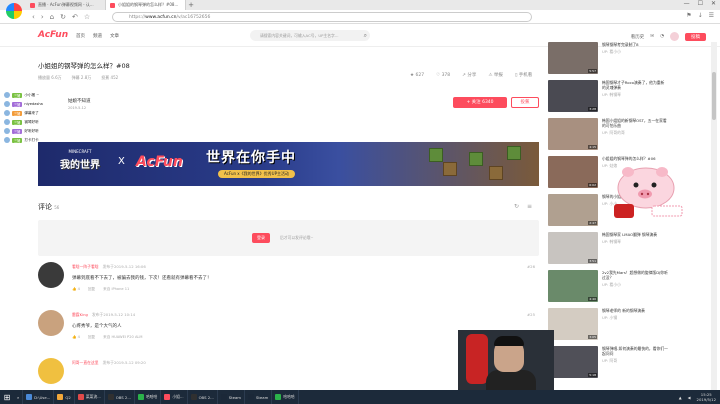  What do you see at coordinates (700, 15) in the screenshot?
I see `download-icon: ↓` at bounding box center [700, 15].